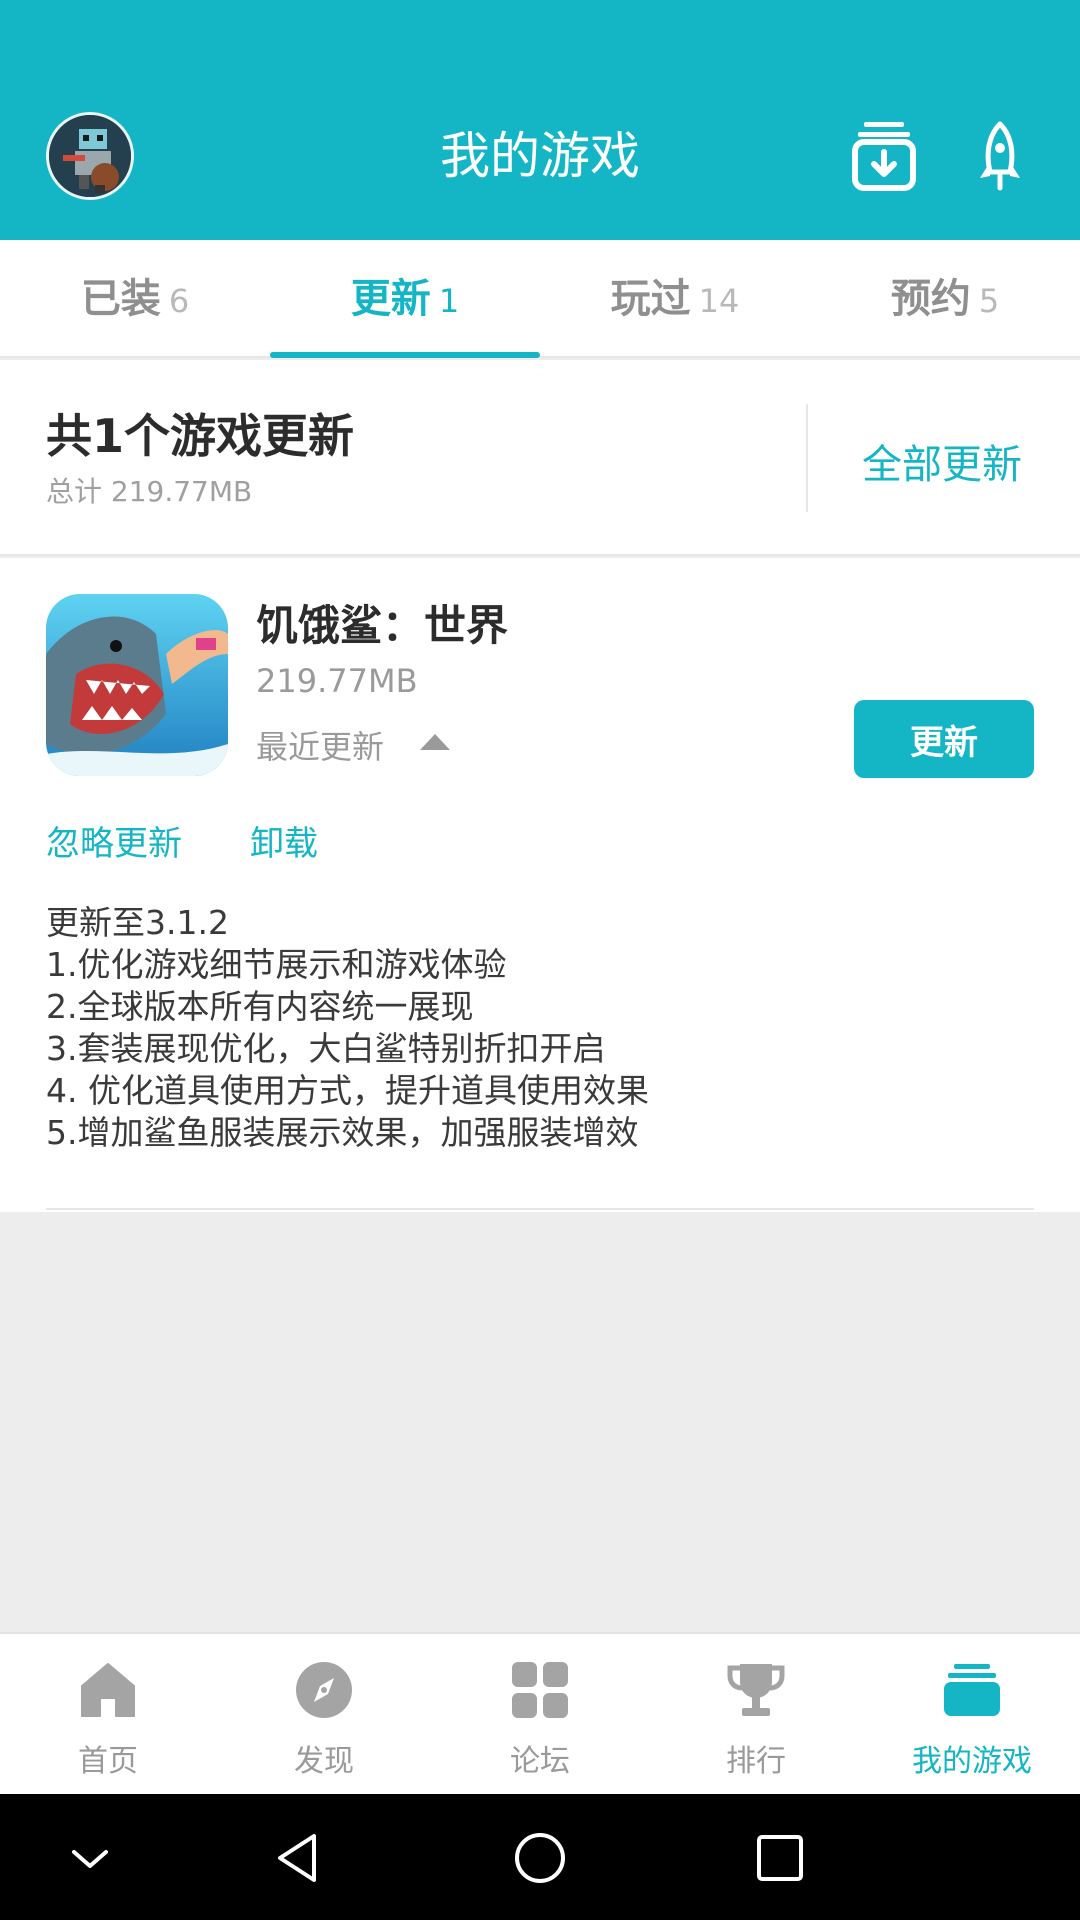 This screenshot has height=1920, width=1080. I want to click on tab-installed: 已装 6, so click(135, 299).